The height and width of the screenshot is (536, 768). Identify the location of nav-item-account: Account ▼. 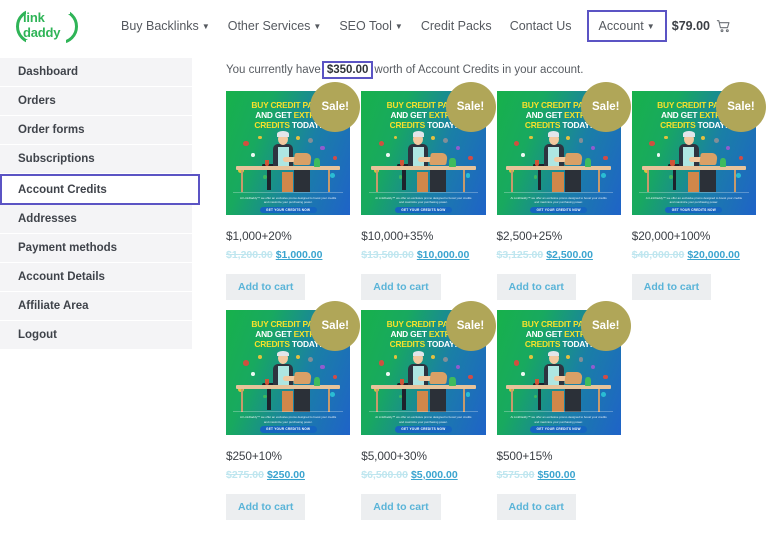
(626, 26).